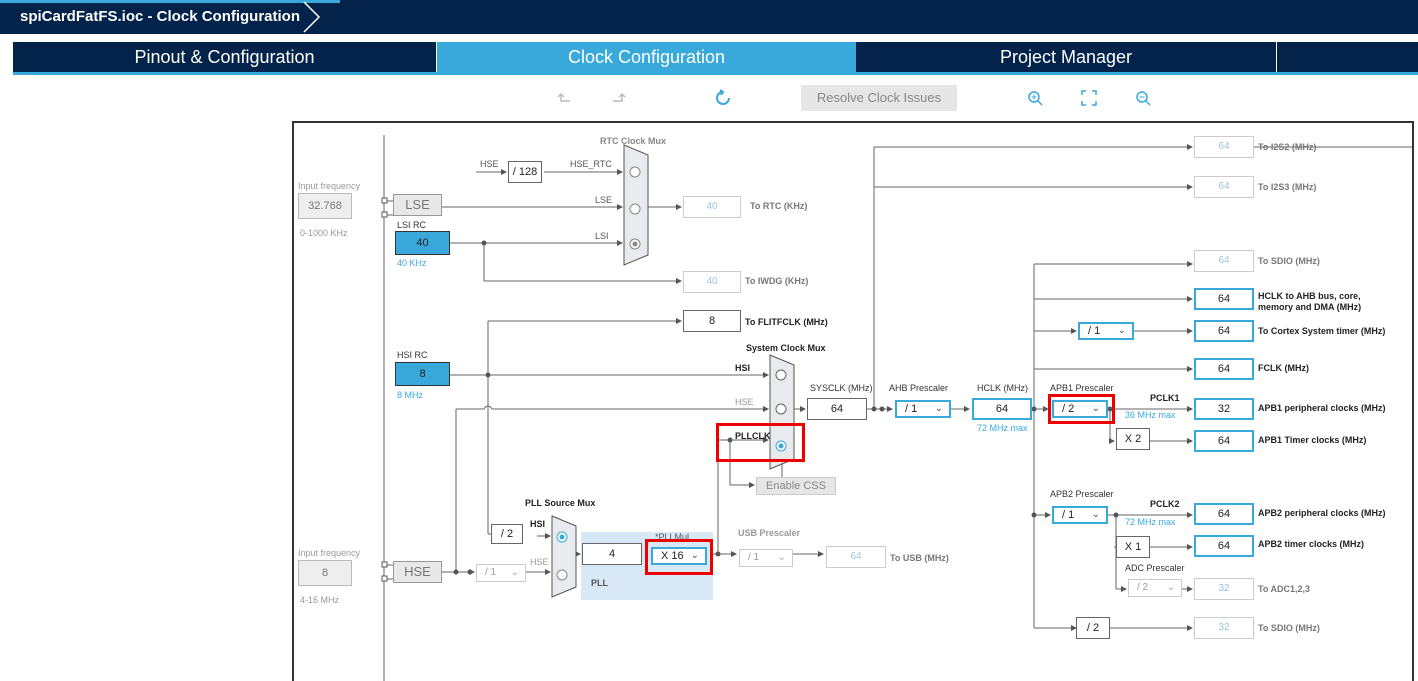 The image size is (1418, 681). What do you see at coordinates (712, 207) in the screenshot?
I see `rtc-output-value: 40` at bounding box center [712, 207].